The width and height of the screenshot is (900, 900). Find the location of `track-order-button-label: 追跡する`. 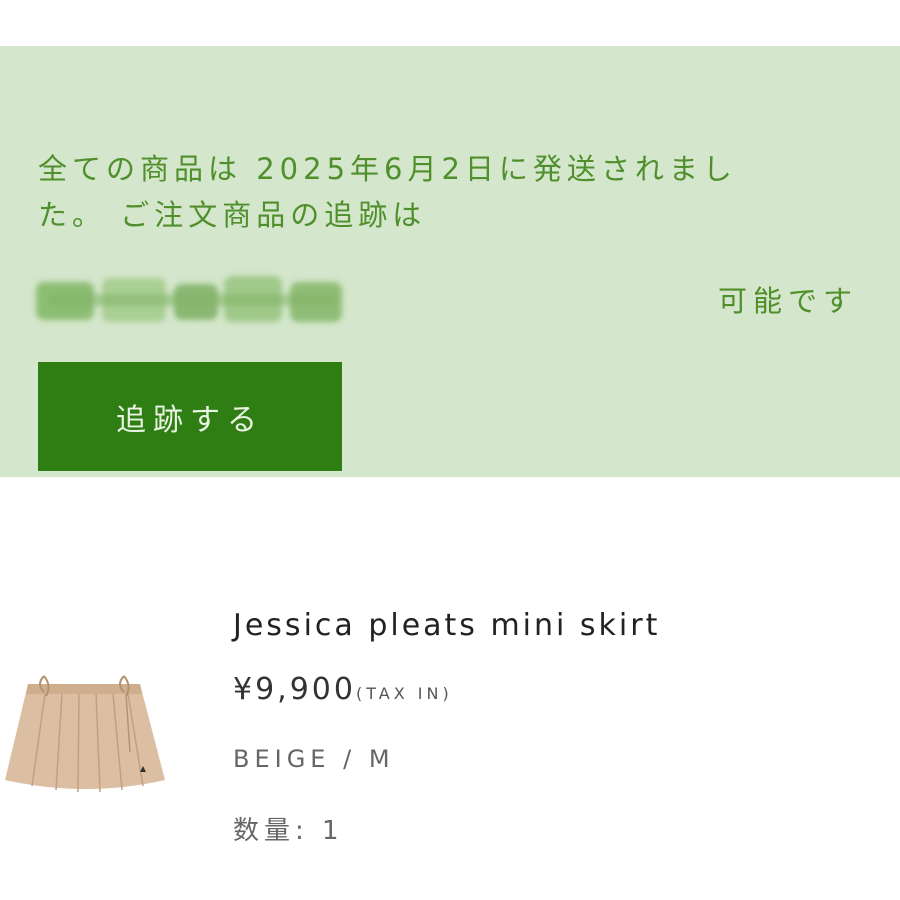

track-order-button-label: 追跡する is located at coordinates (190, 420).